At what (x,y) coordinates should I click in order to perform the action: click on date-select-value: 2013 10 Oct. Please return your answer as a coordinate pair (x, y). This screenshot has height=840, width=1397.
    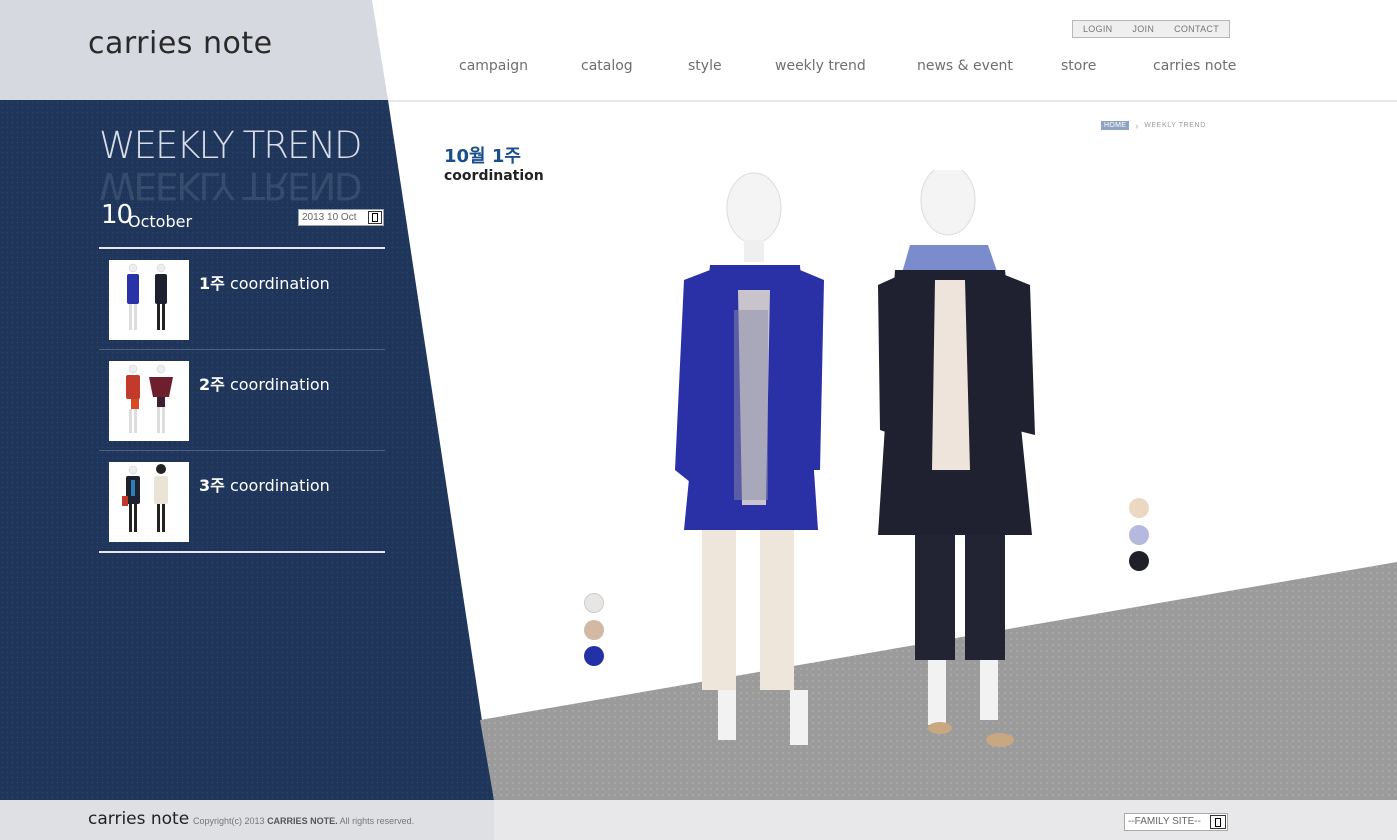
    Looking at the image, I should click on (329, 217).